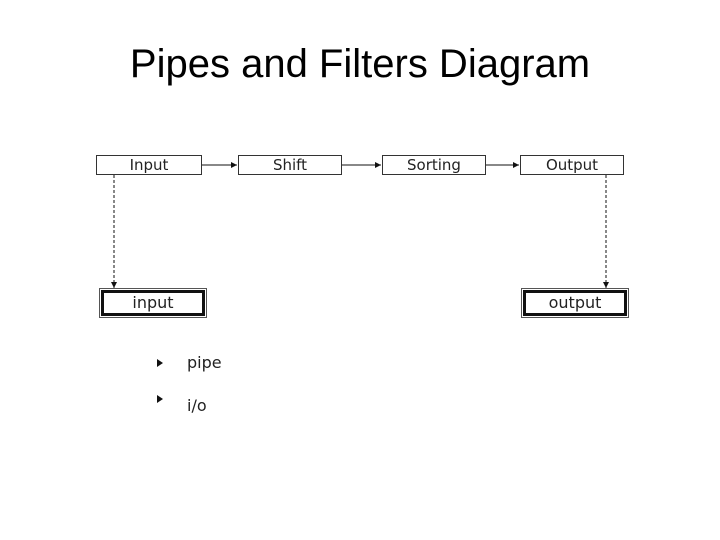  Describe the element at coordinates (160, 363) in the screenshot. I see `legend-pipe-arrow-icon` at that location.